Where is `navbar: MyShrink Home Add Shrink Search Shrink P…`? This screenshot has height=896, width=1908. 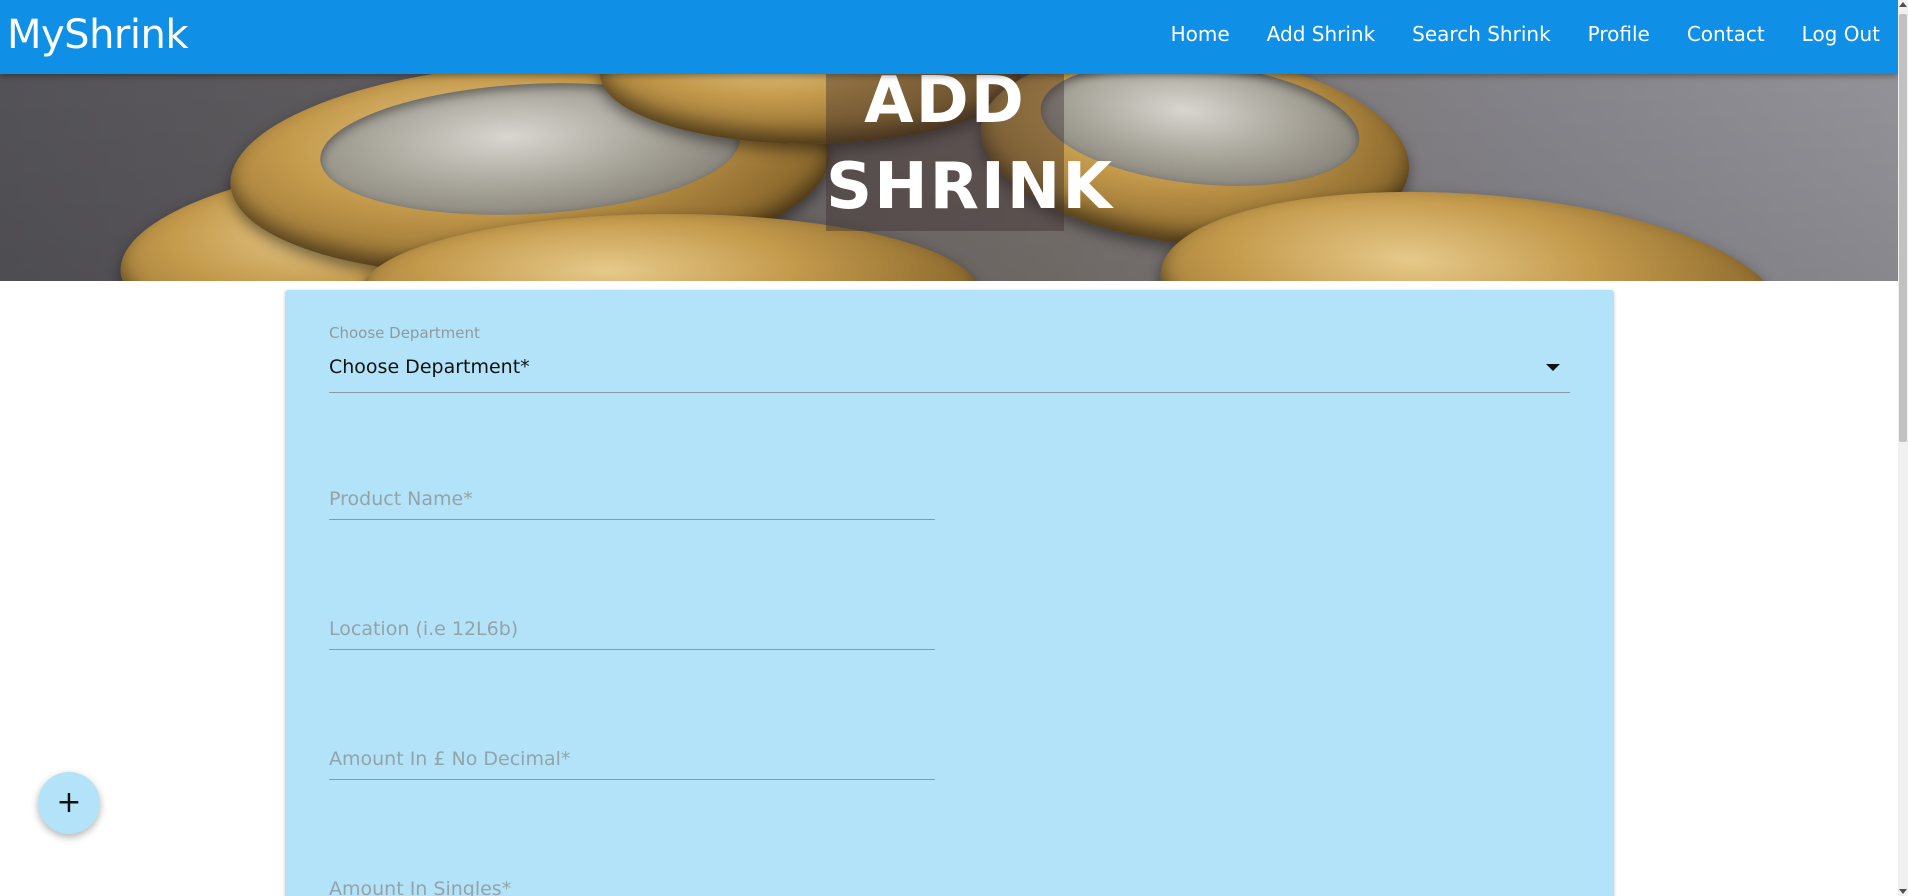 navbar: MyShrink Home Add Shrink Search Shrink P… is located at coordinates (949, 37).